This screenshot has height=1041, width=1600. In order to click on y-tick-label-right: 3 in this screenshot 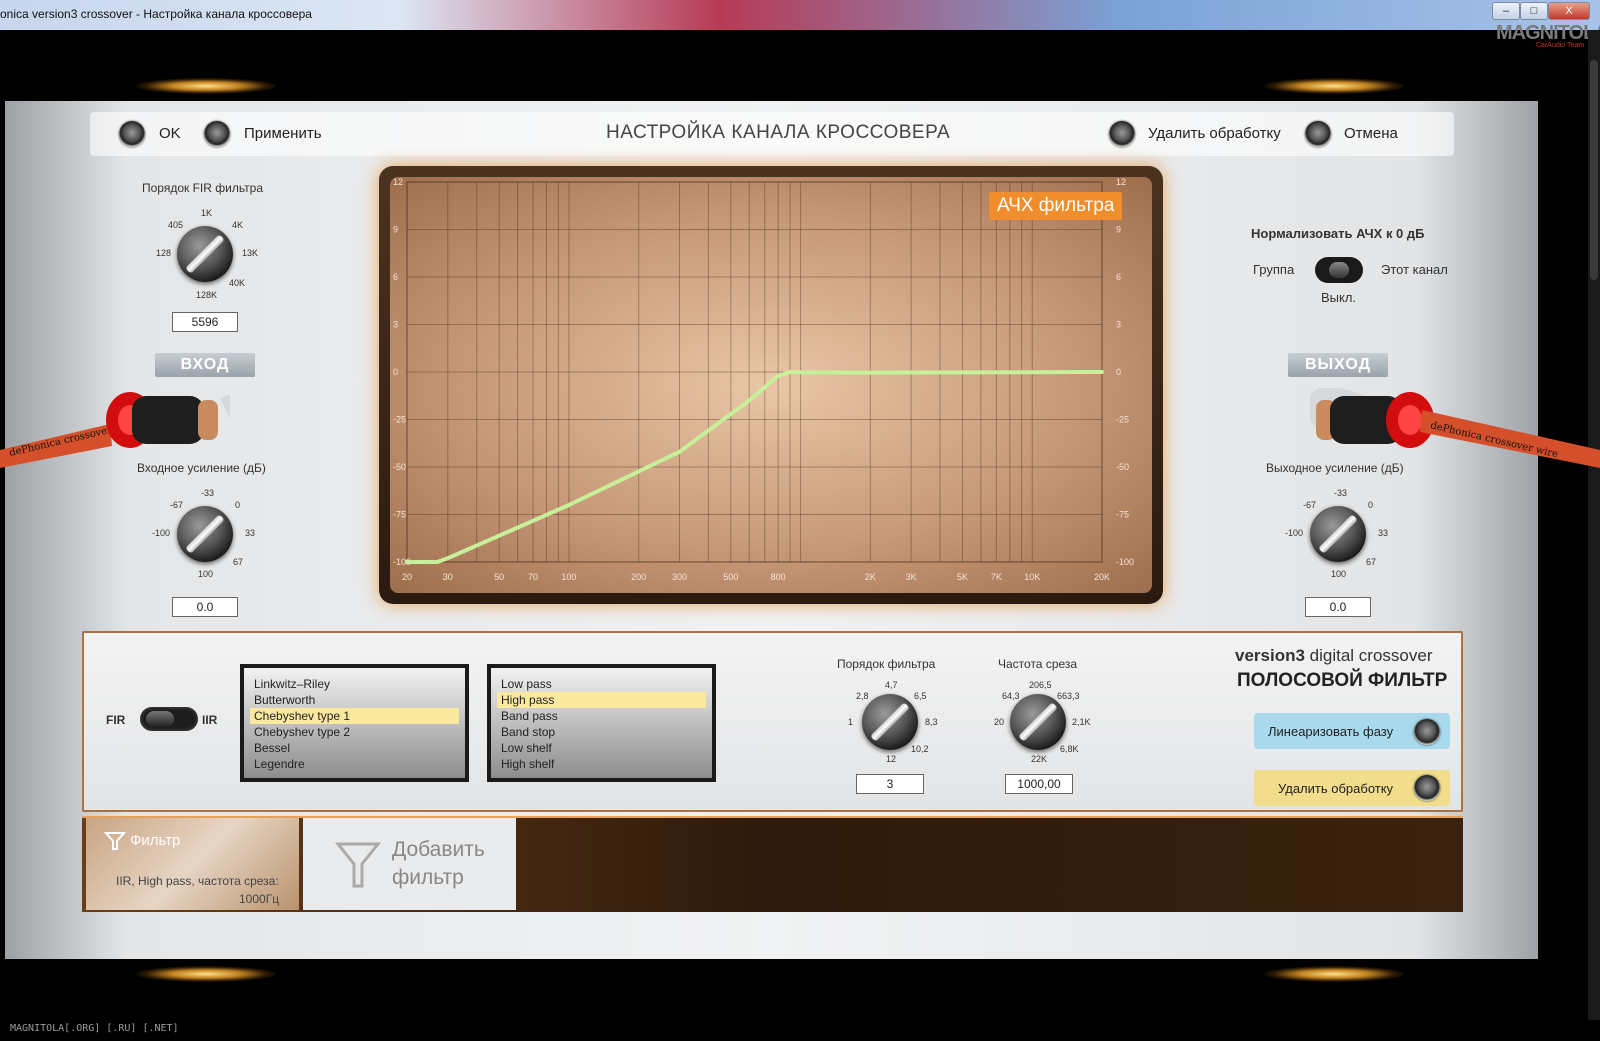, I will do `click(1118, 325)`.